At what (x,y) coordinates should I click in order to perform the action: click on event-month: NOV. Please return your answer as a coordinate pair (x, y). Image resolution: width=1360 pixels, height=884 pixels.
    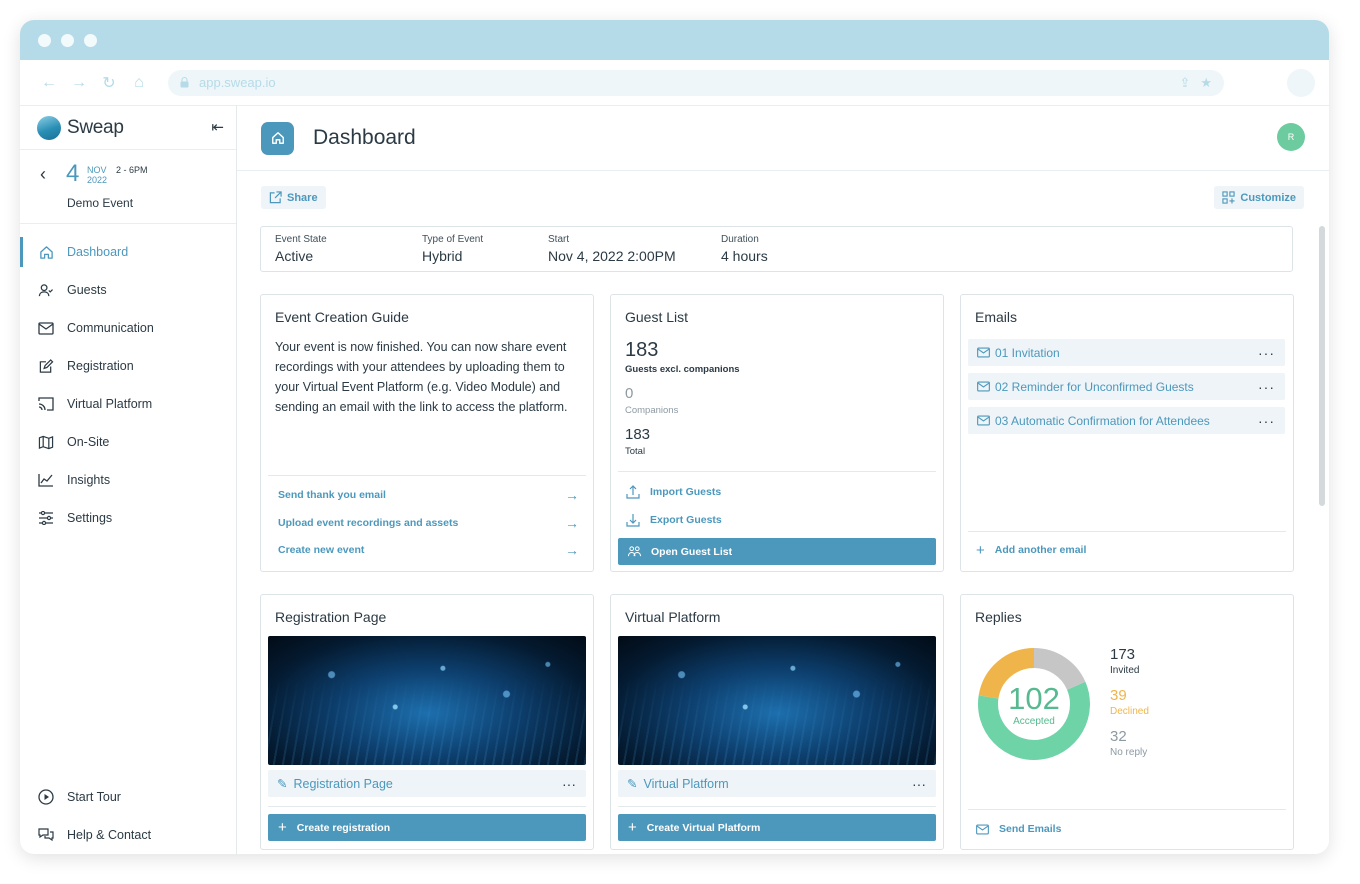
    Looking at the image, I should click on (97, 170).